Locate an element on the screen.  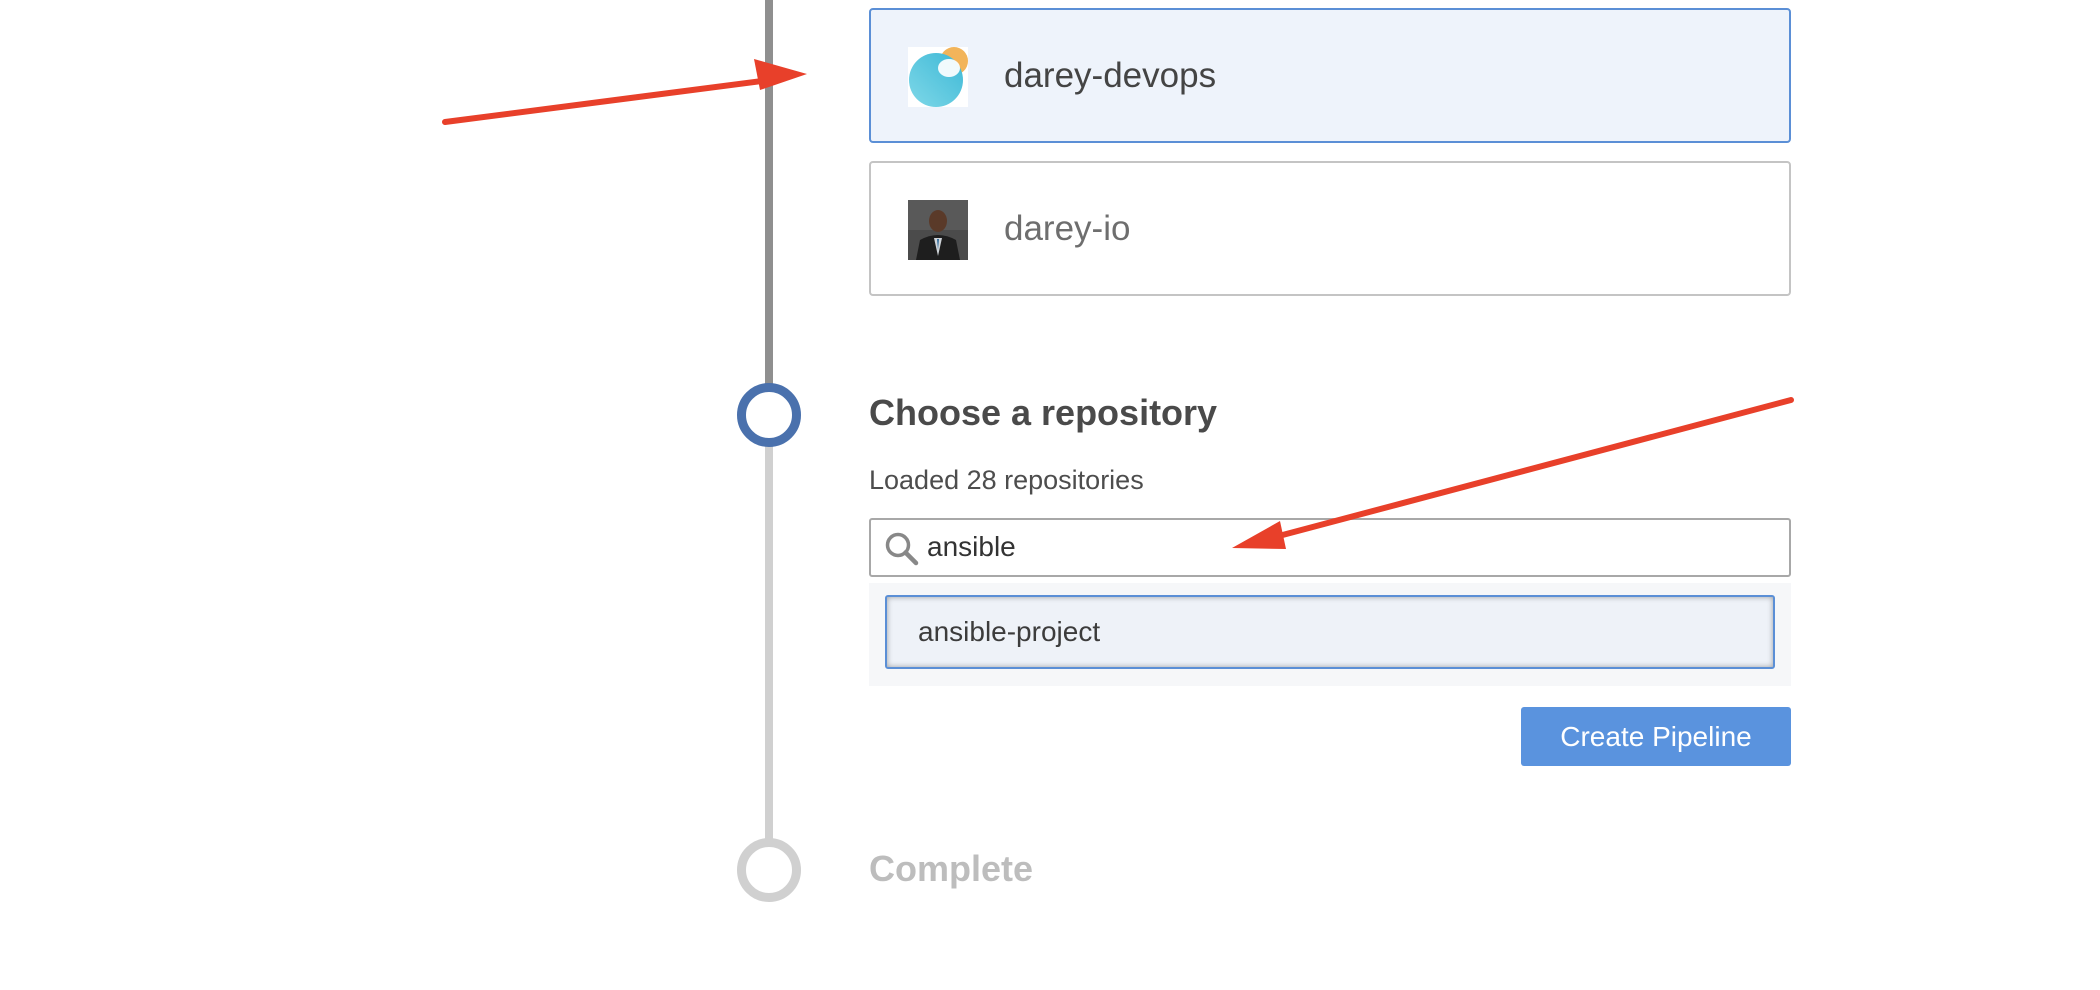
timeline-line-completed is located at coordinates (769, 192).